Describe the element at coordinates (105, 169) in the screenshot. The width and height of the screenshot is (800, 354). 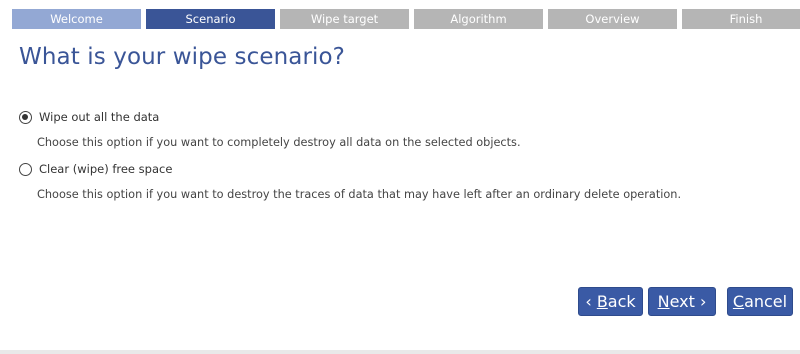
I see `option-clear-free-space-label: Clear (wipe) free space` at that location.